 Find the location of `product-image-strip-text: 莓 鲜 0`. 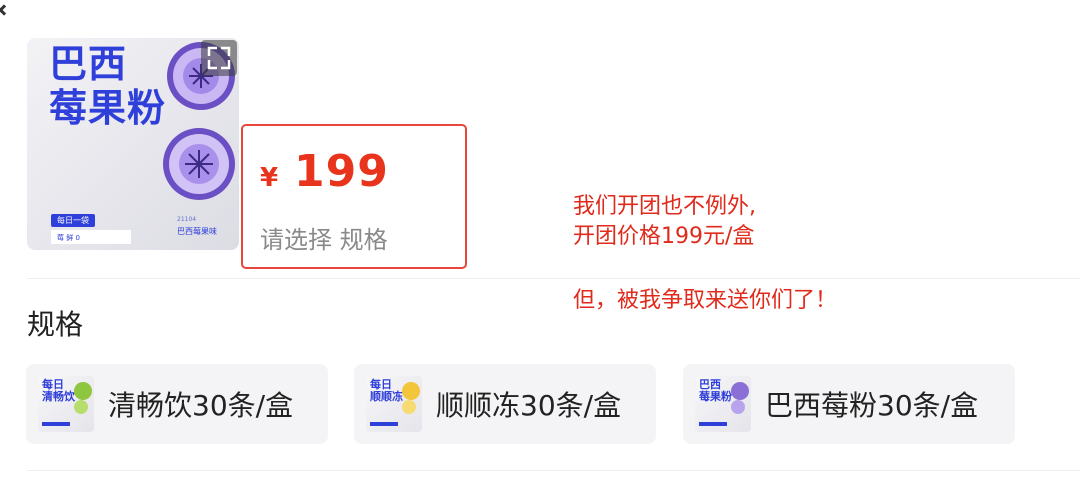

product-image-strip-text: 莓 鲜 0 is located at coordinates (68, 238).